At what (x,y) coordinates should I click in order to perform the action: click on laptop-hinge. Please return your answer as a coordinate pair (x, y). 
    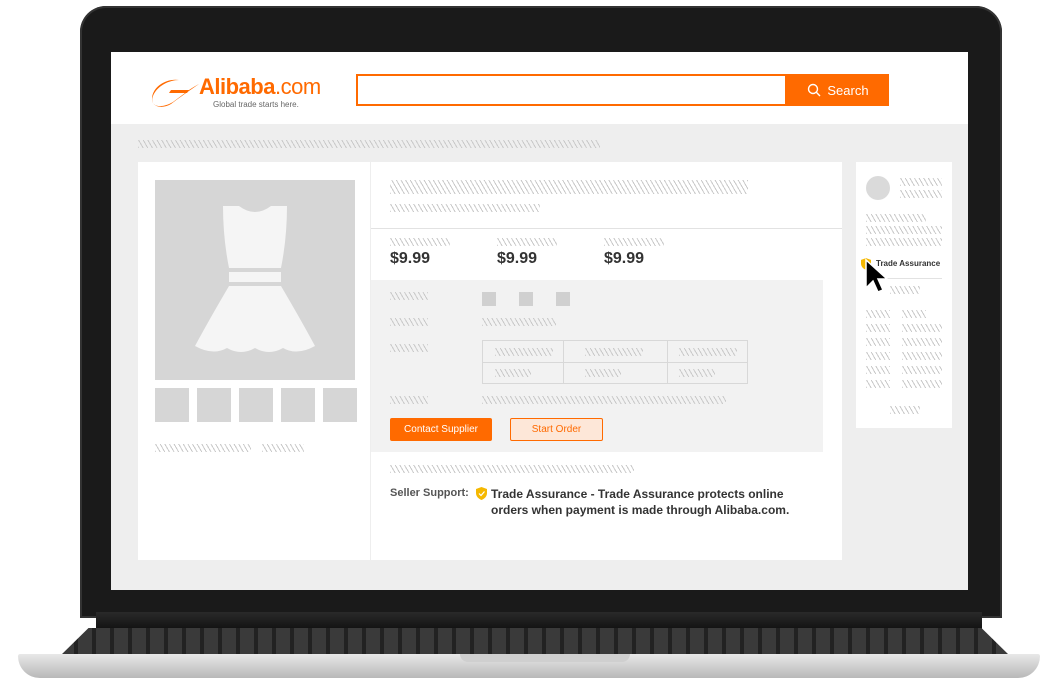
    Looking at the image, I should click on (539, 621).